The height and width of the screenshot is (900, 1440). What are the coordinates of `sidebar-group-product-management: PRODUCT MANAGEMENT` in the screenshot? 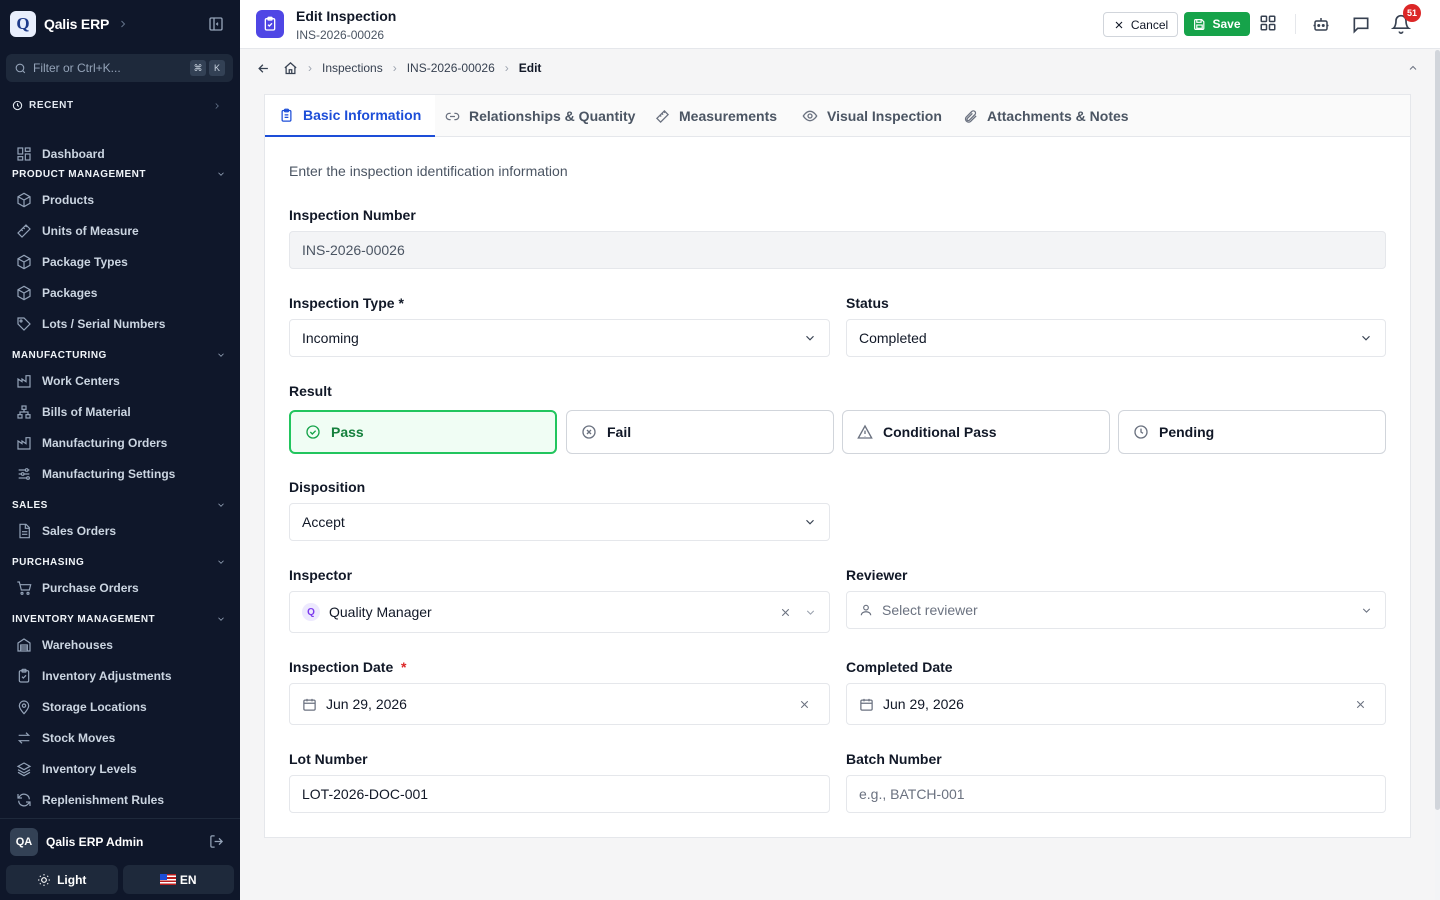 It's located at (120, 174).